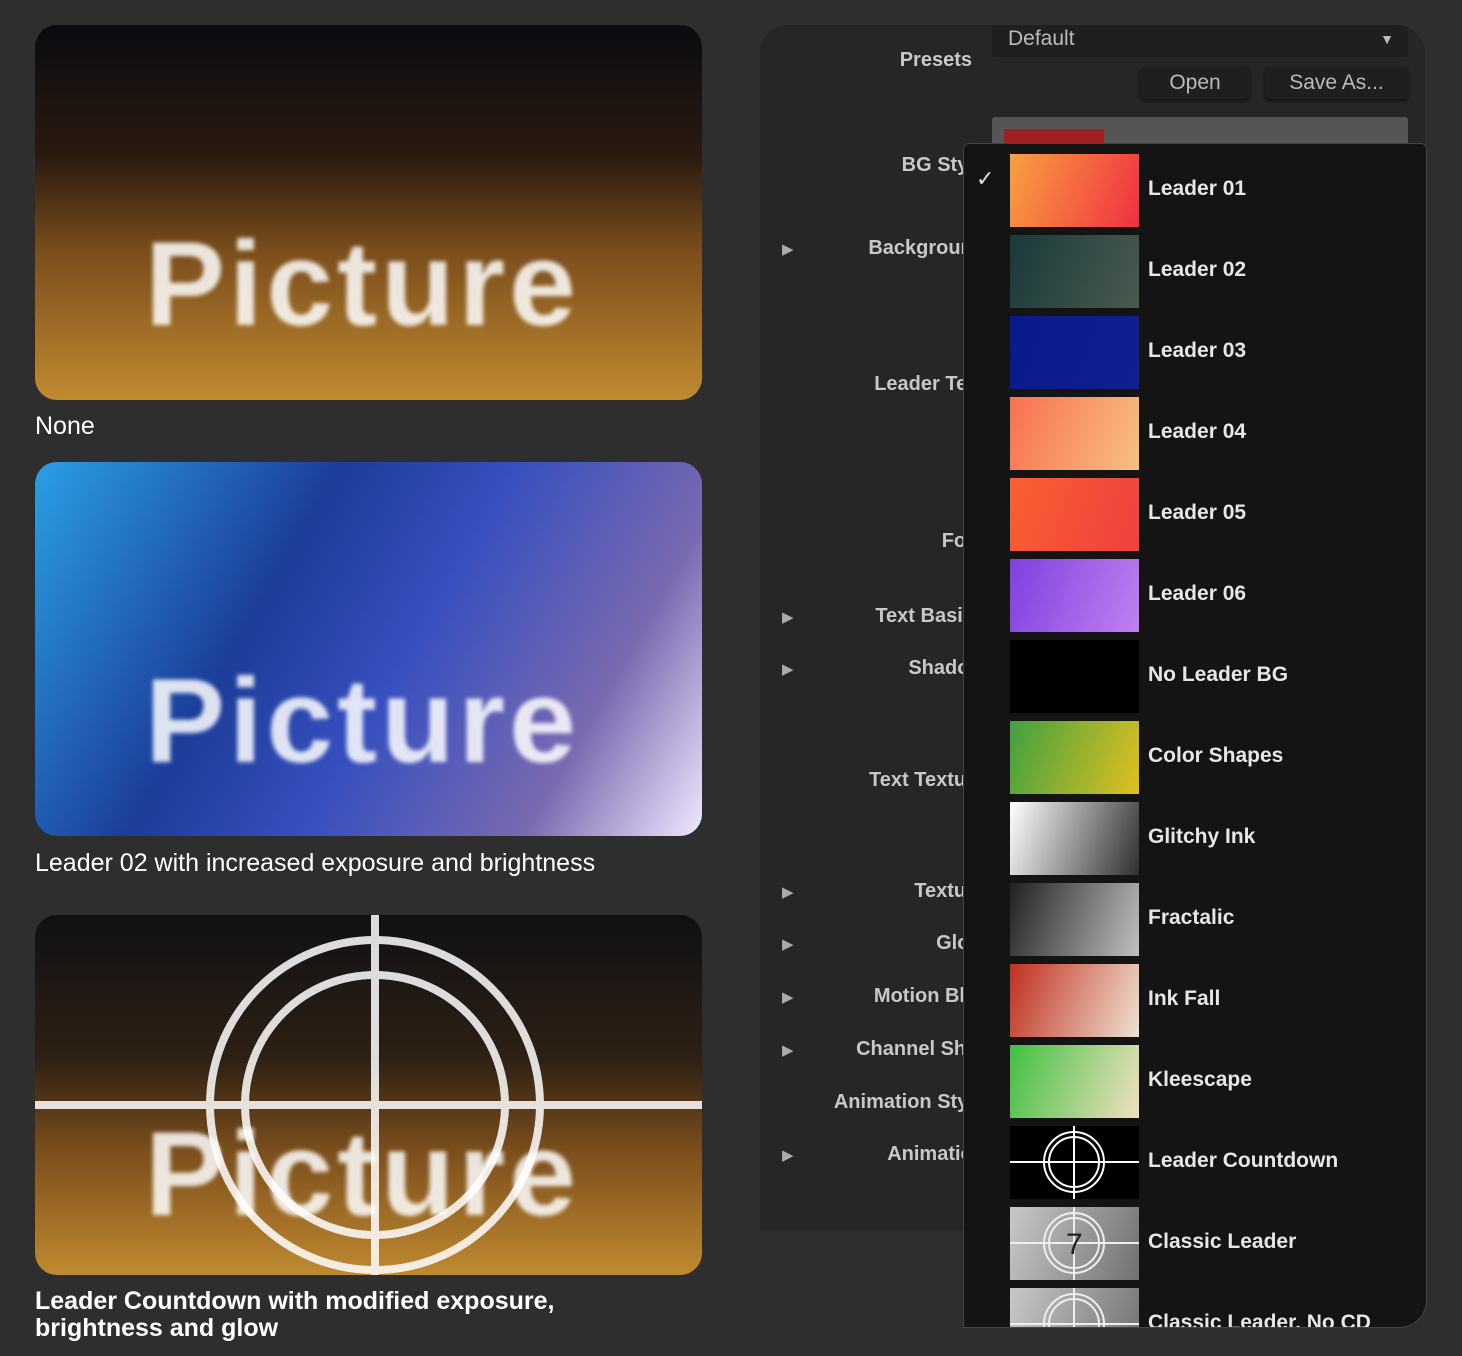 This screenshot has height=1356, width=1462. Describe the element at coordinates (368, 1095) in the screenshot. I see `example-image-leader-countdown: Picture` at that location.